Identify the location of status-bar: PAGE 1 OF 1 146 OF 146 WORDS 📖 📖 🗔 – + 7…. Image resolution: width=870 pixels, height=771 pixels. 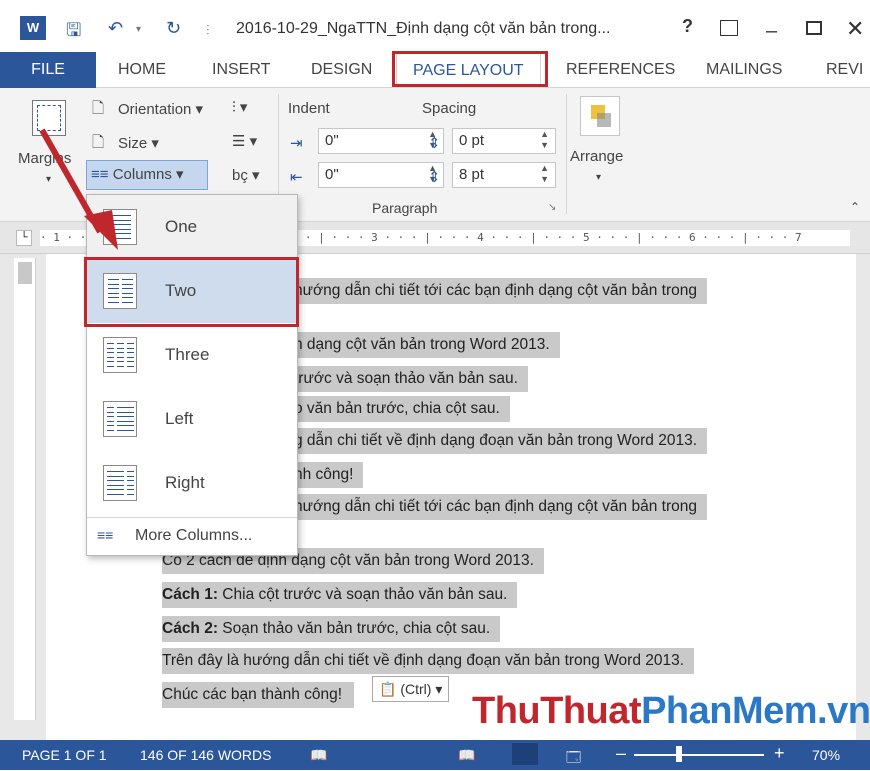
(435, 755).